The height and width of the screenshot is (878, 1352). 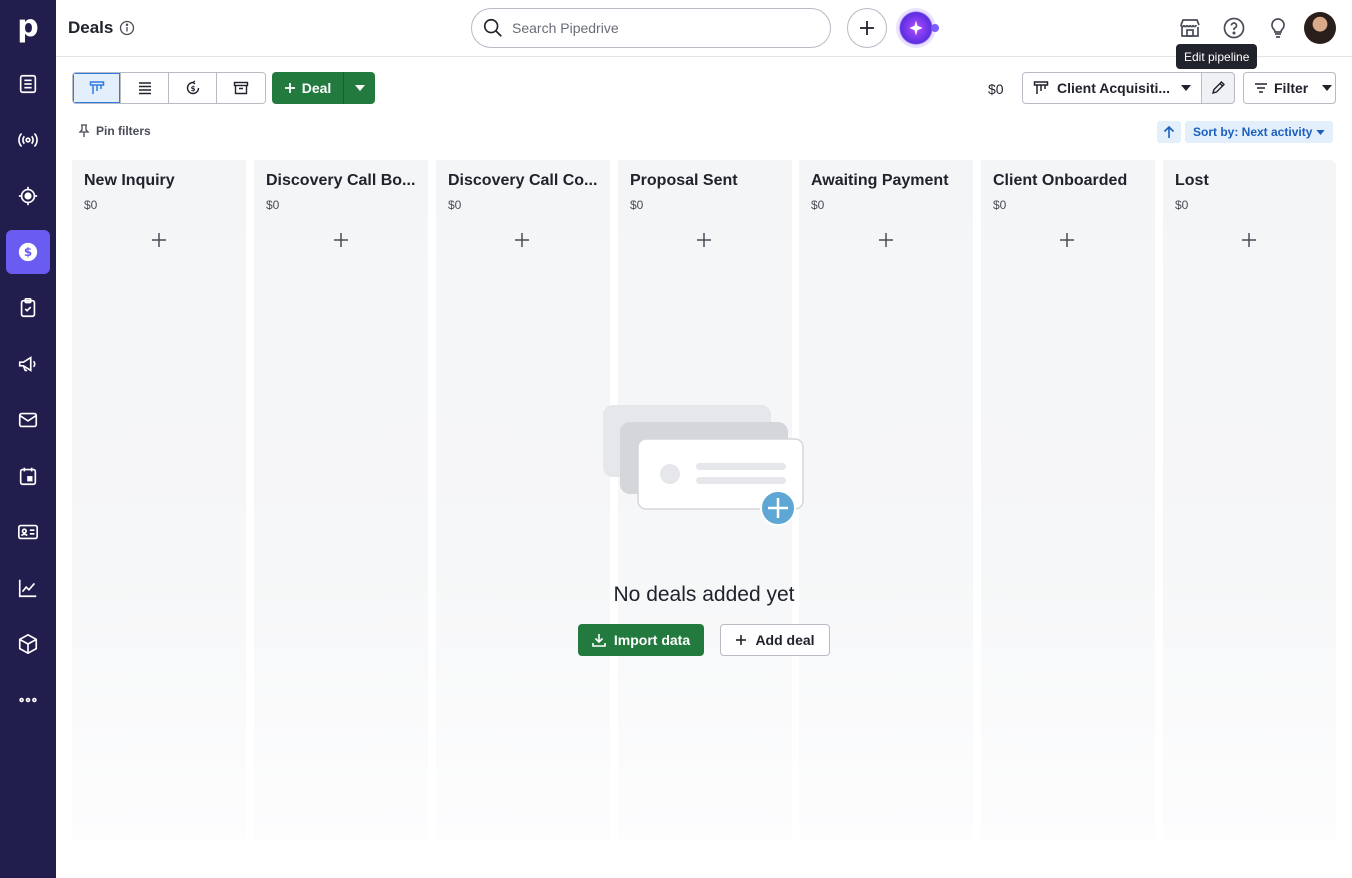 What do you see at coordinates (684, 180) in the screenshot?
I see `stage-title: Proposal Sent` at bounding box center [684, 180].